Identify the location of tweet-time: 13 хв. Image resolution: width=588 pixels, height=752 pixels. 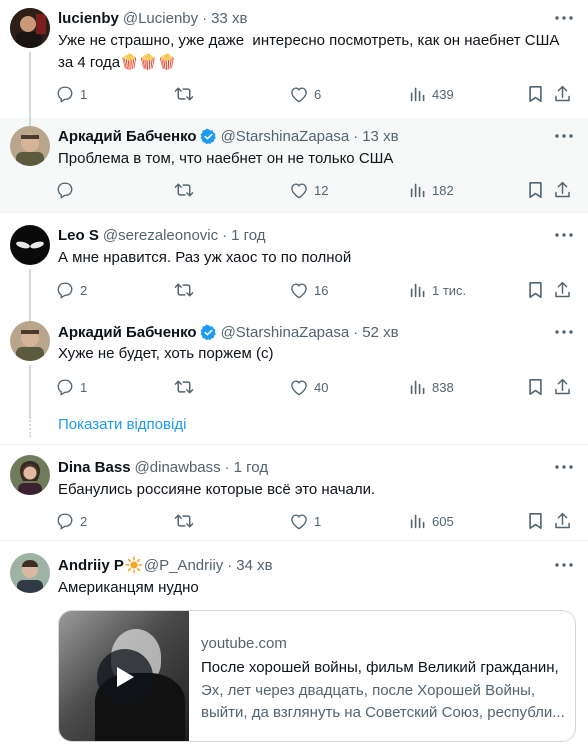
(380, 136).